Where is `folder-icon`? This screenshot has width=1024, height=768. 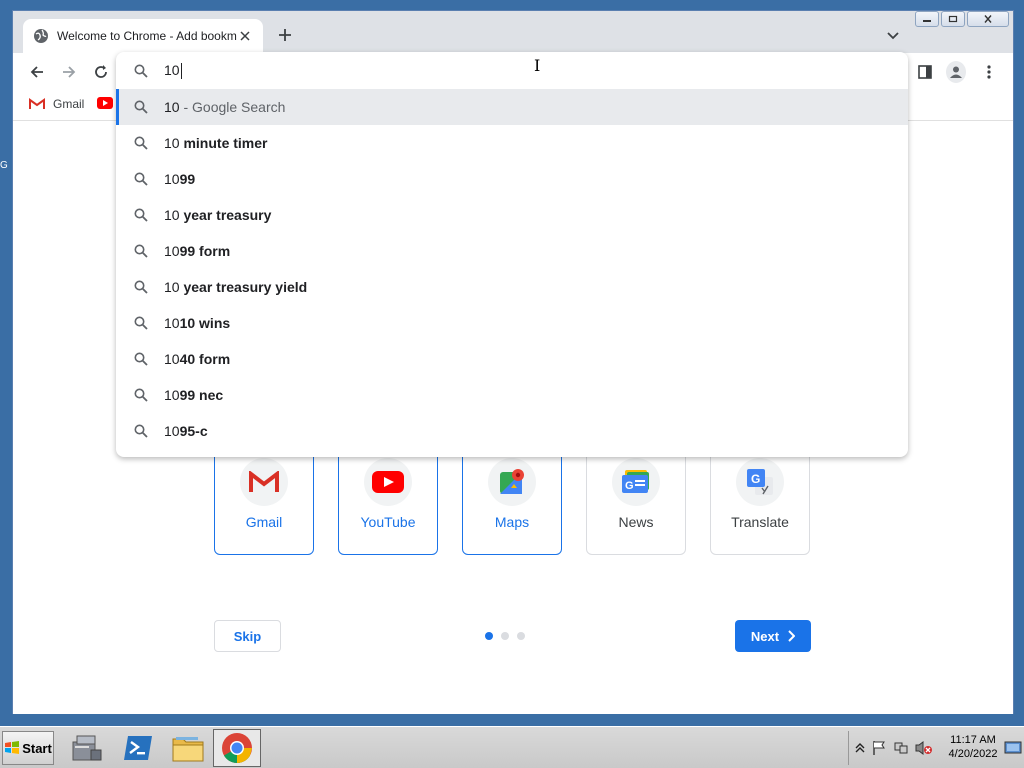 folder-icon is located at coordinates (188, 749).